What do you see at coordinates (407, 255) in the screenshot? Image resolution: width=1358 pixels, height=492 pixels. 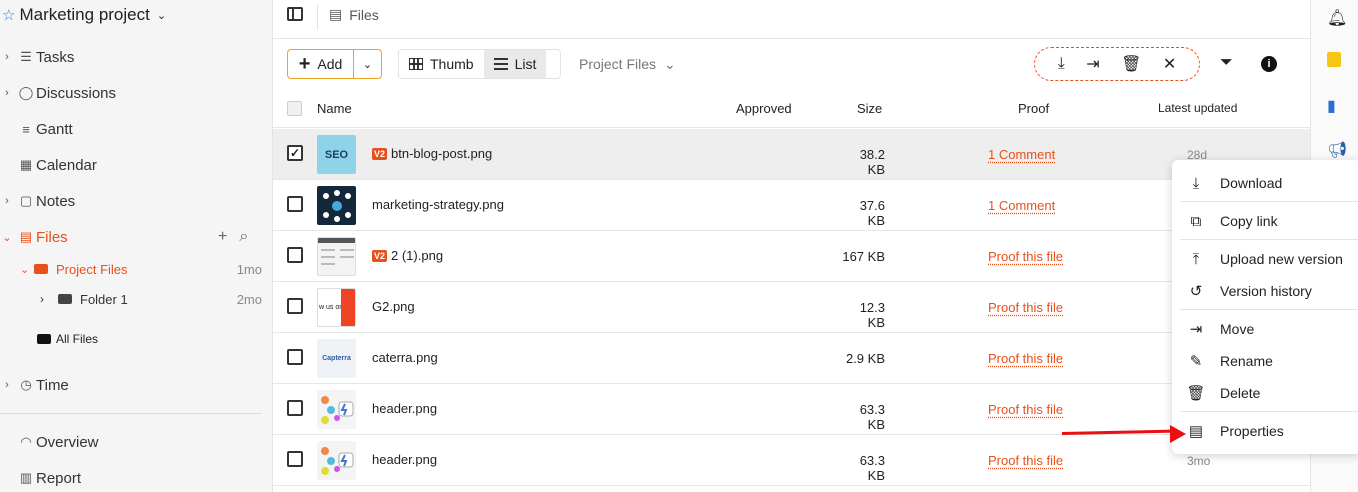 I see `file-name: V2 2 (1).png` at bounding box center [407, 255].